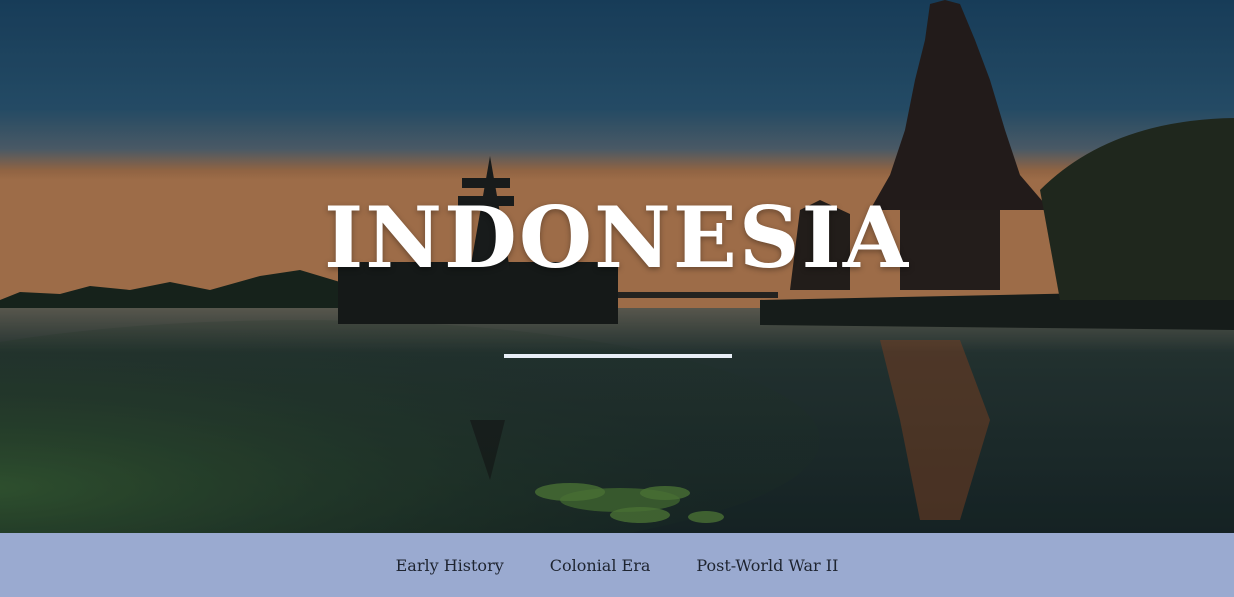 The height and width of the screenshot is (597, 1234). What do you see at coordinates (600, 565) in the screenshot?
I see `nav-link-colonial-era: Colonial Era` at bounding box center [600, 565].